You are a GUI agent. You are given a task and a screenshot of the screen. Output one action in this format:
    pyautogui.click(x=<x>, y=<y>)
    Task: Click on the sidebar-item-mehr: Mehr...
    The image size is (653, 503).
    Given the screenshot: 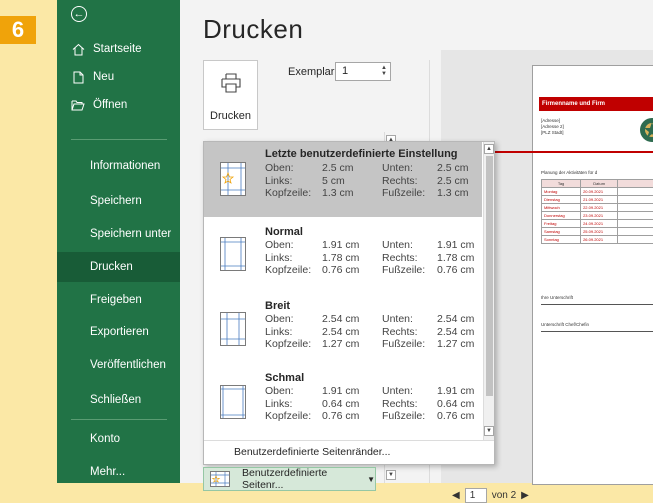 What is the action you would take?
    pyautogui.click(x=118, y=470)
    